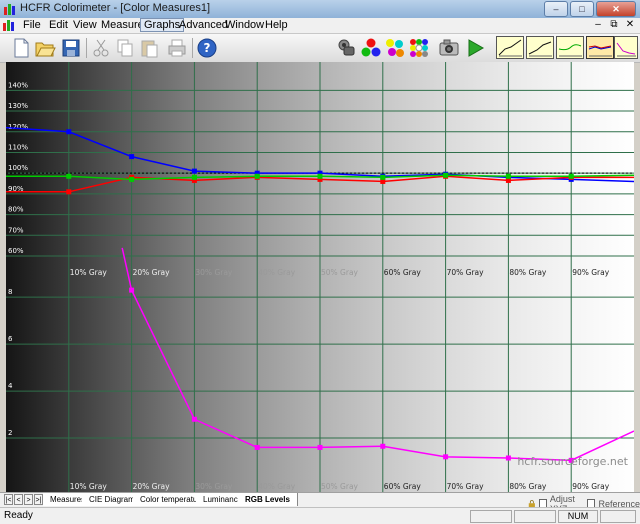 The height and width of the screenshot is (524, 640). I want to click on tab-next-button: >, so click(28, 499).